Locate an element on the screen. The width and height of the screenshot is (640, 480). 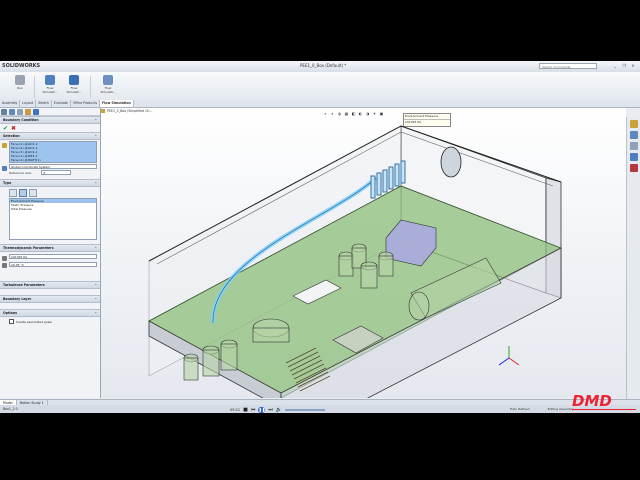
close-button: × is located at coordinates (633, 66).